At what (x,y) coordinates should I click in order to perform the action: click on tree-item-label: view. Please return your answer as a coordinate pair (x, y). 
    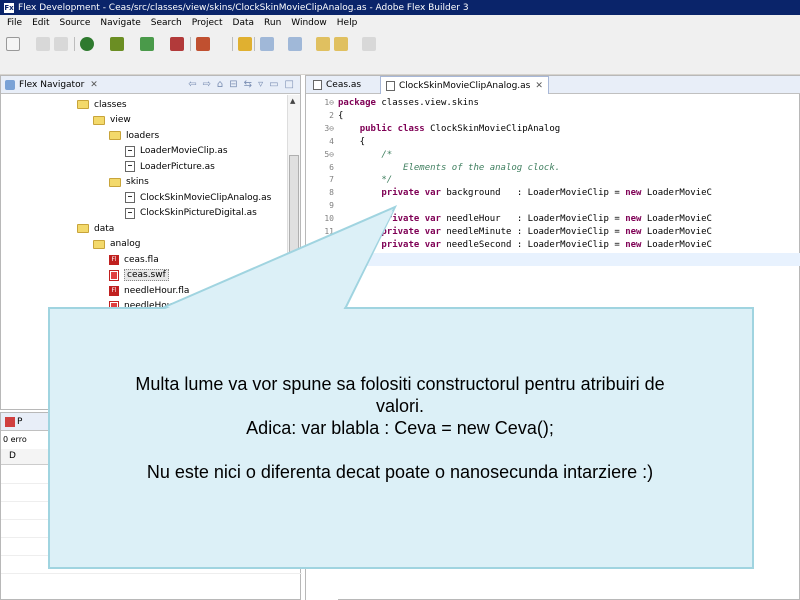
    Looking at the image, I should click on (120, 120).